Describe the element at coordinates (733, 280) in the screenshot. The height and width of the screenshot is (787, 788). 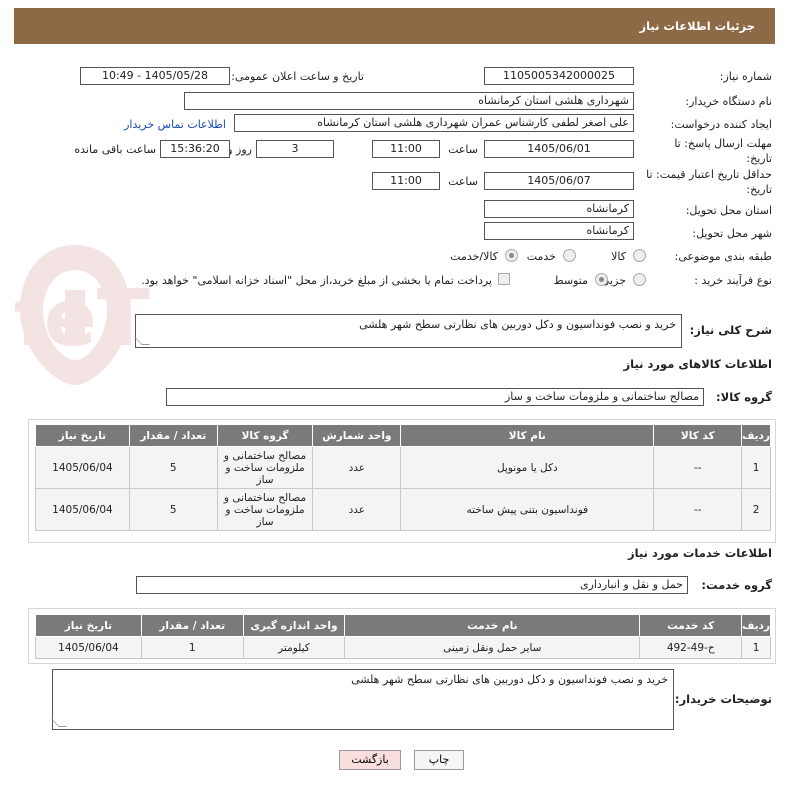
I see `process-type-label: نوع فرآیند خرید :` at that location.